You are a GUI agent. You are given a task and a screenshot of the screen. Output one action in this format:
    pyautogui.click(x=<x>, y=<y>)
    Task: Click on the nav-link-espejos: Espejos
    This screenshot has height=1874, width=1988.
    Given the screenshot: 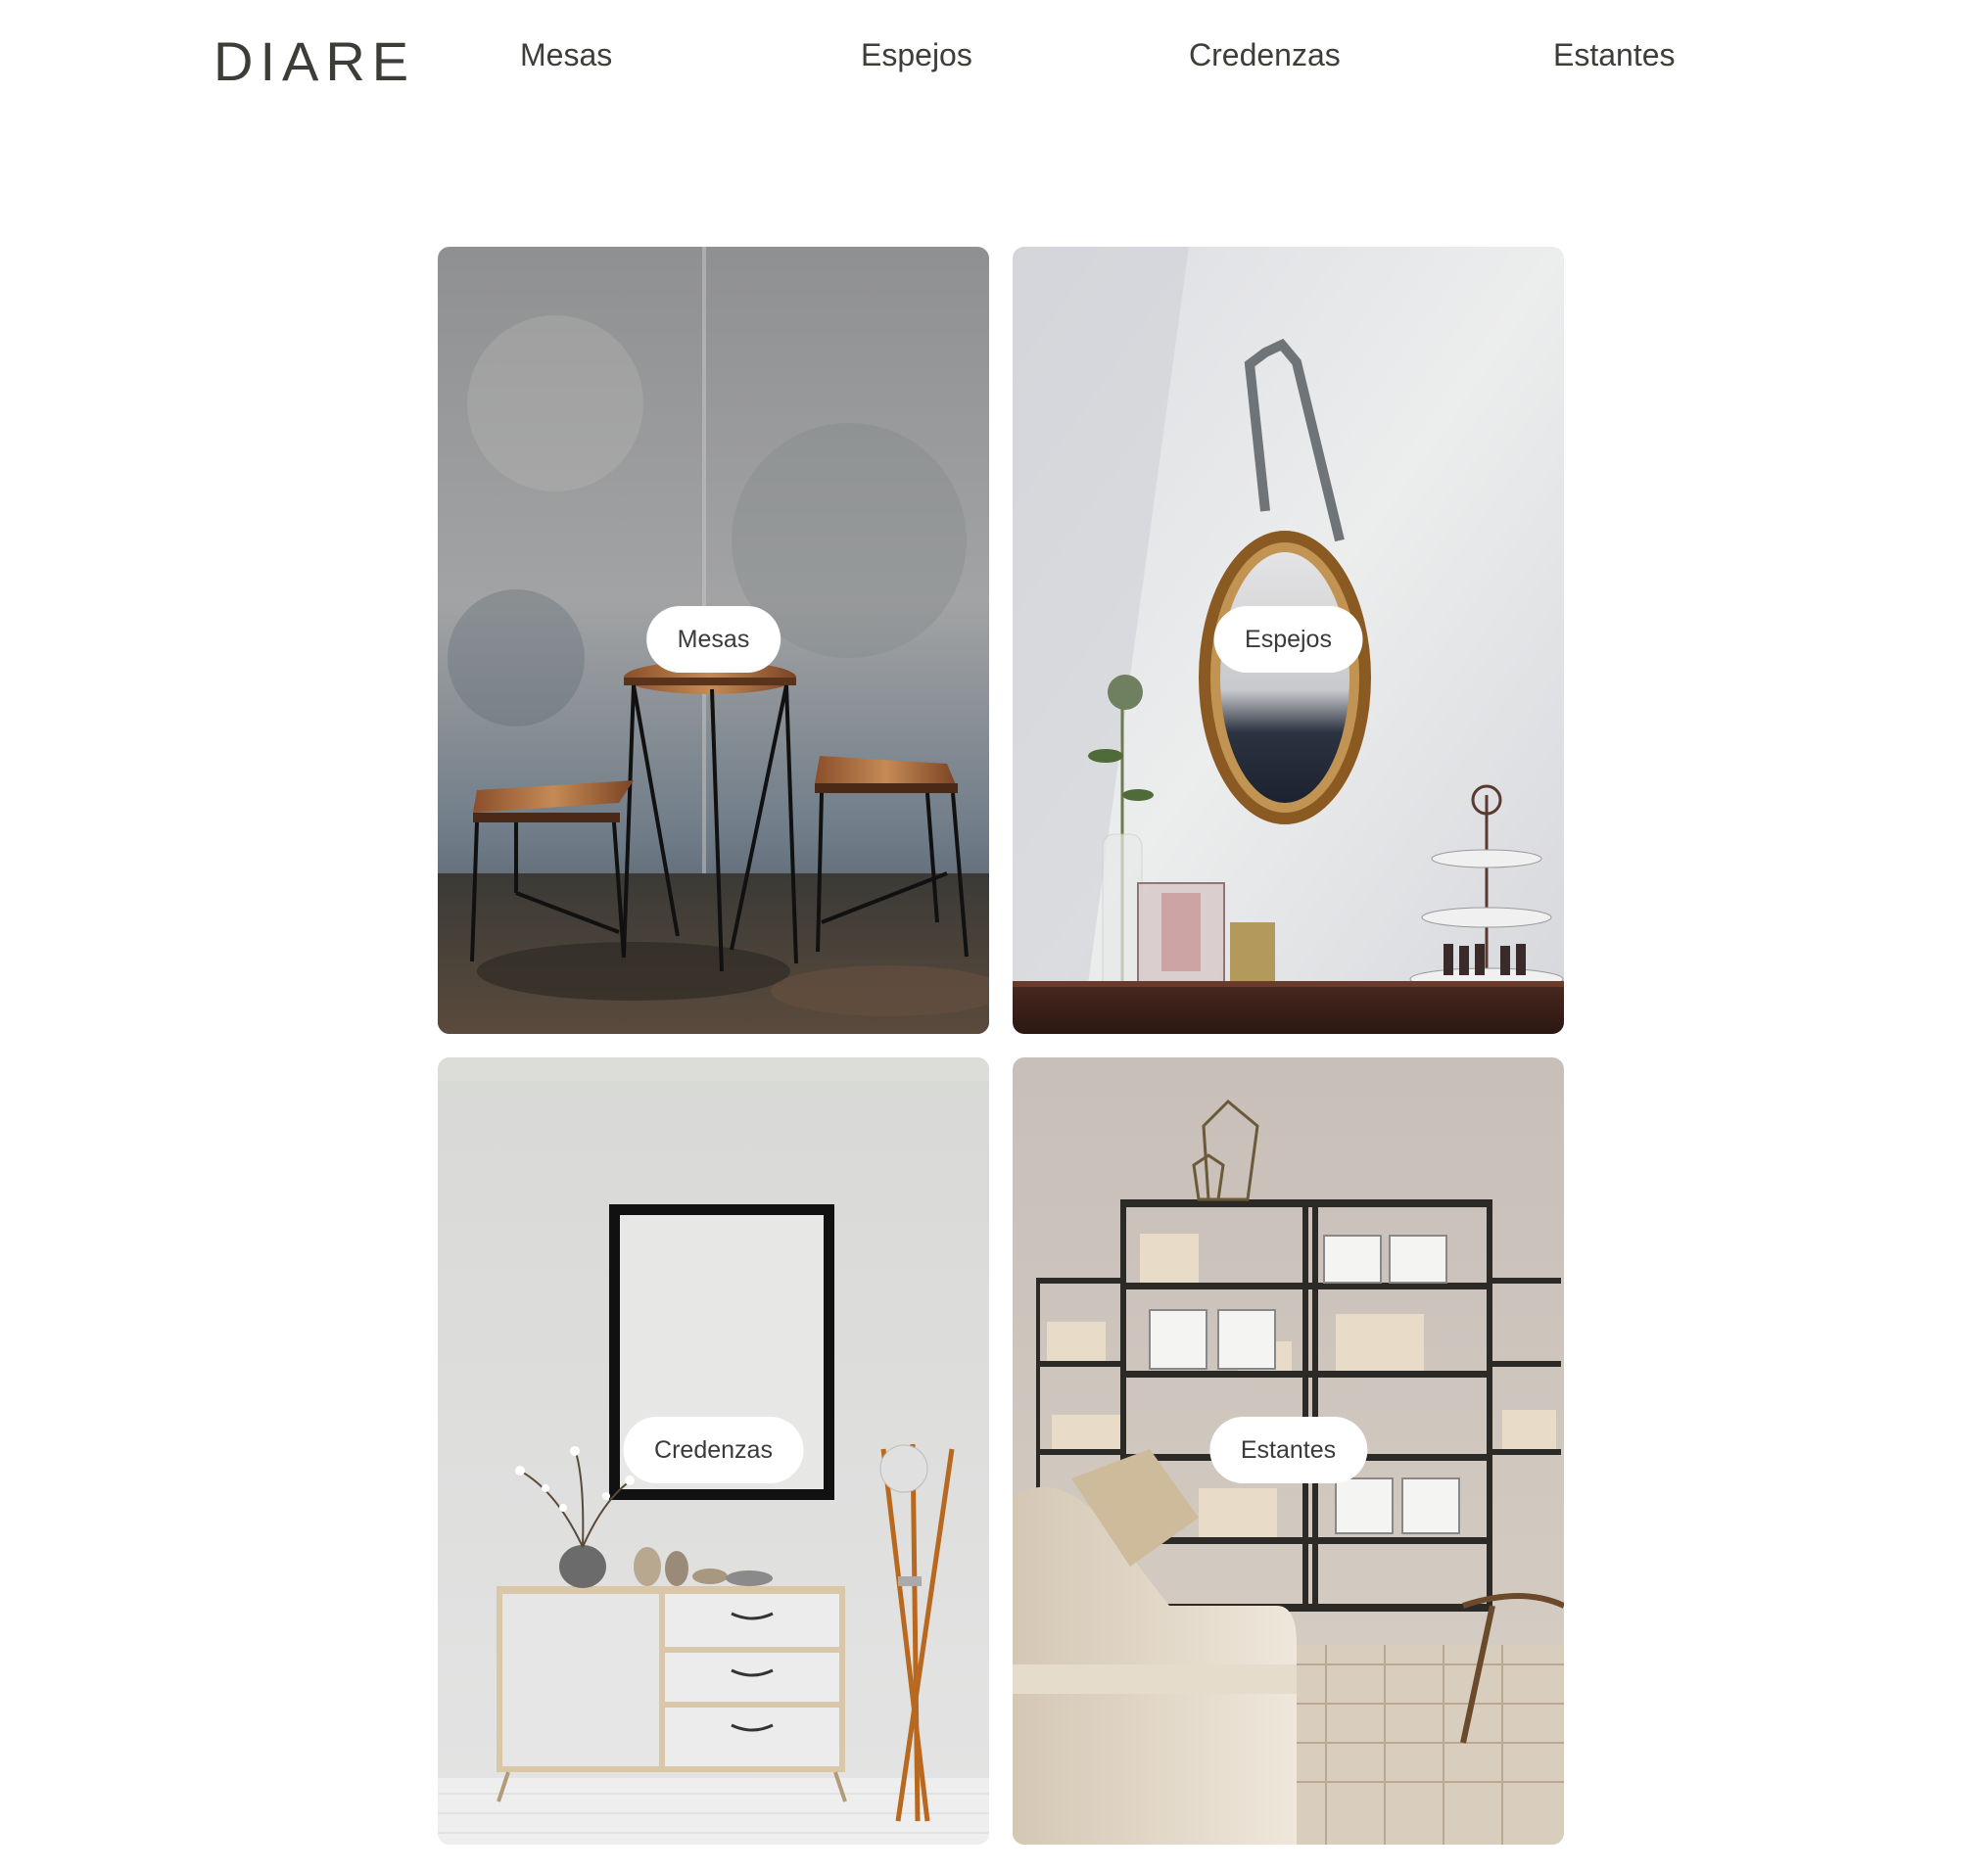 What is the action you would take?
    pyautogui.click(x=916, y=55)
    